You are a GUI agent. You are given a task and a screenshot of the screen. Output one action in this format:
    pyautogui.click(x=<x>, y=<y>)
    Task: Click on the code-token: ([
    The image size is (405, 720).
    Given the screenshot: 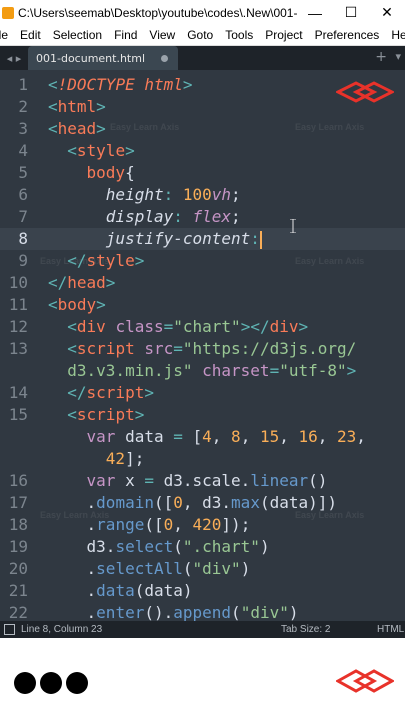 What is the action you would take?
    pyautogui.click(x=163, y=502)
    